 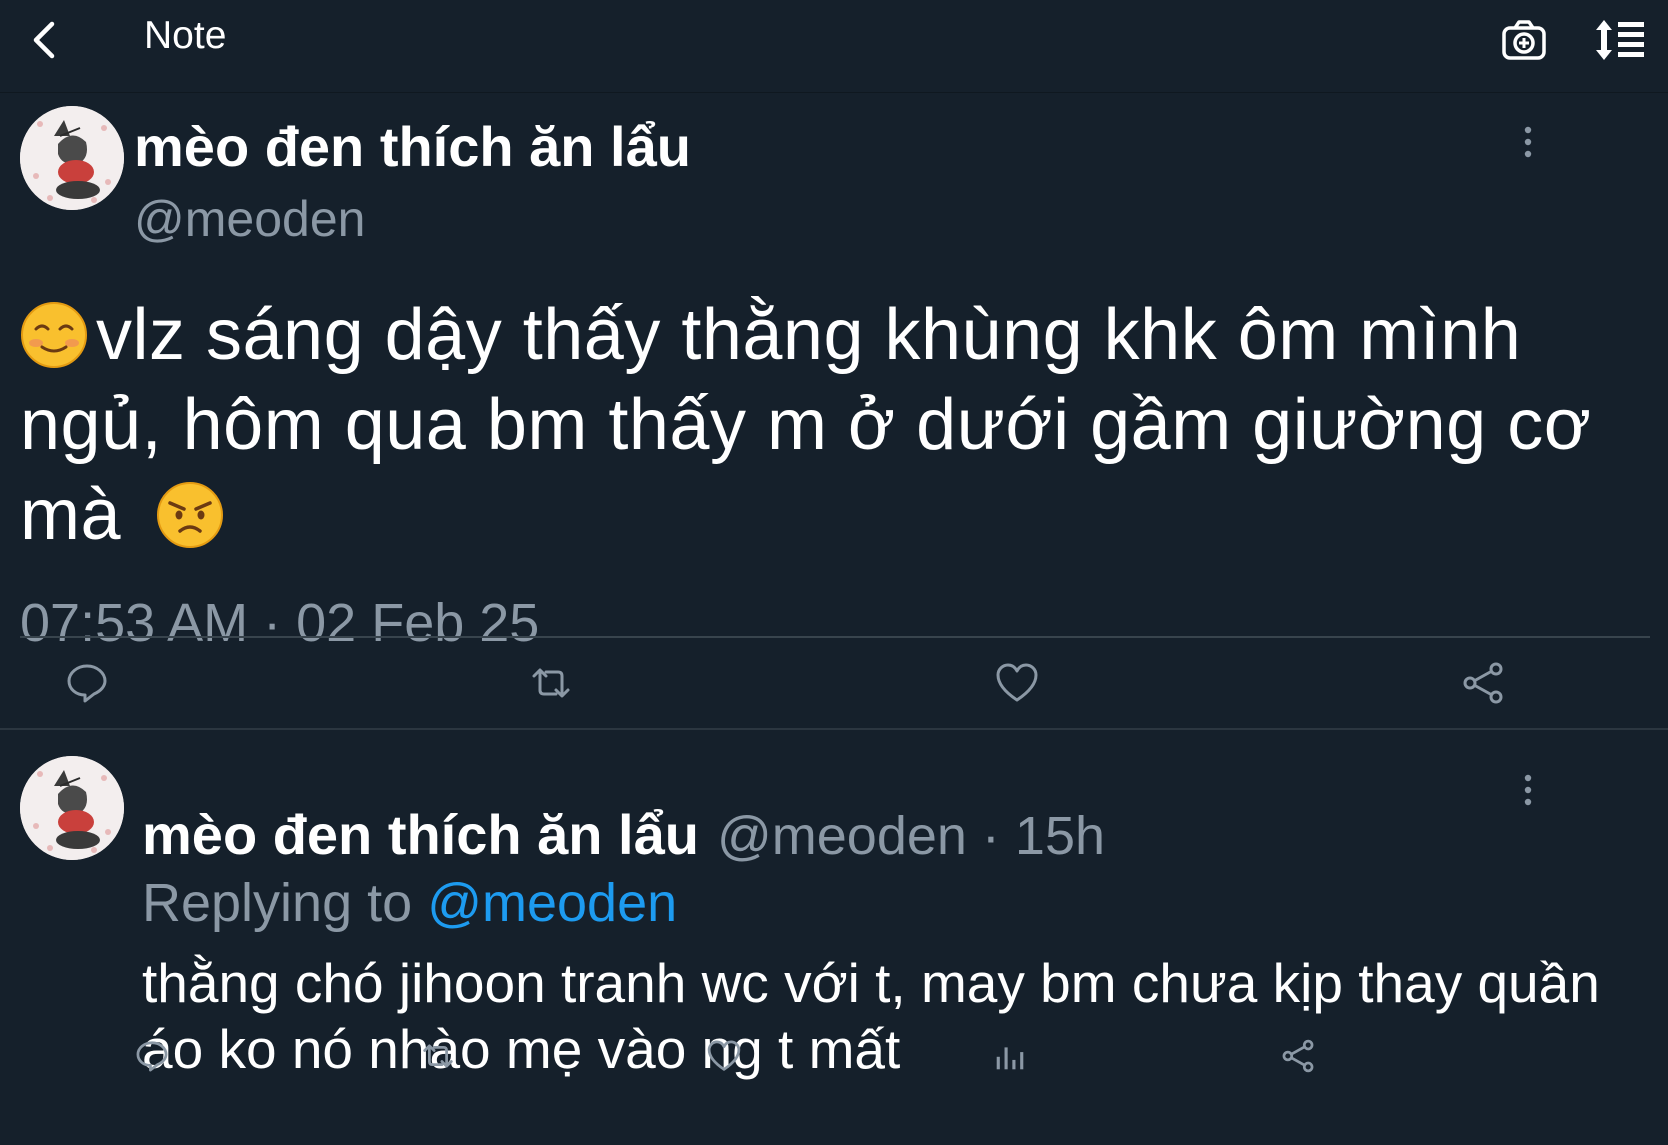 I want to click on reply-retweet-button, so click(x=438, y=1056).